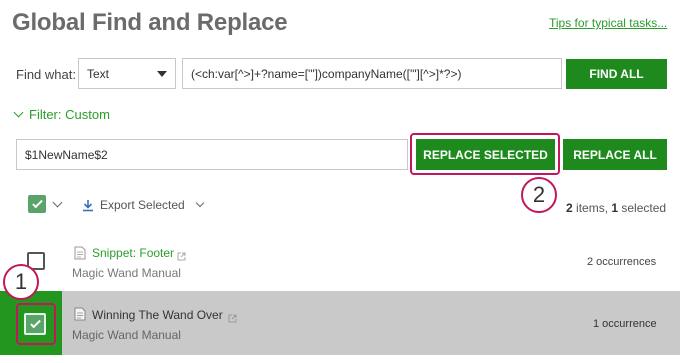 This screenshot has width=680, height=363. I want to click on find-type-value: Text, so click(98, 74).